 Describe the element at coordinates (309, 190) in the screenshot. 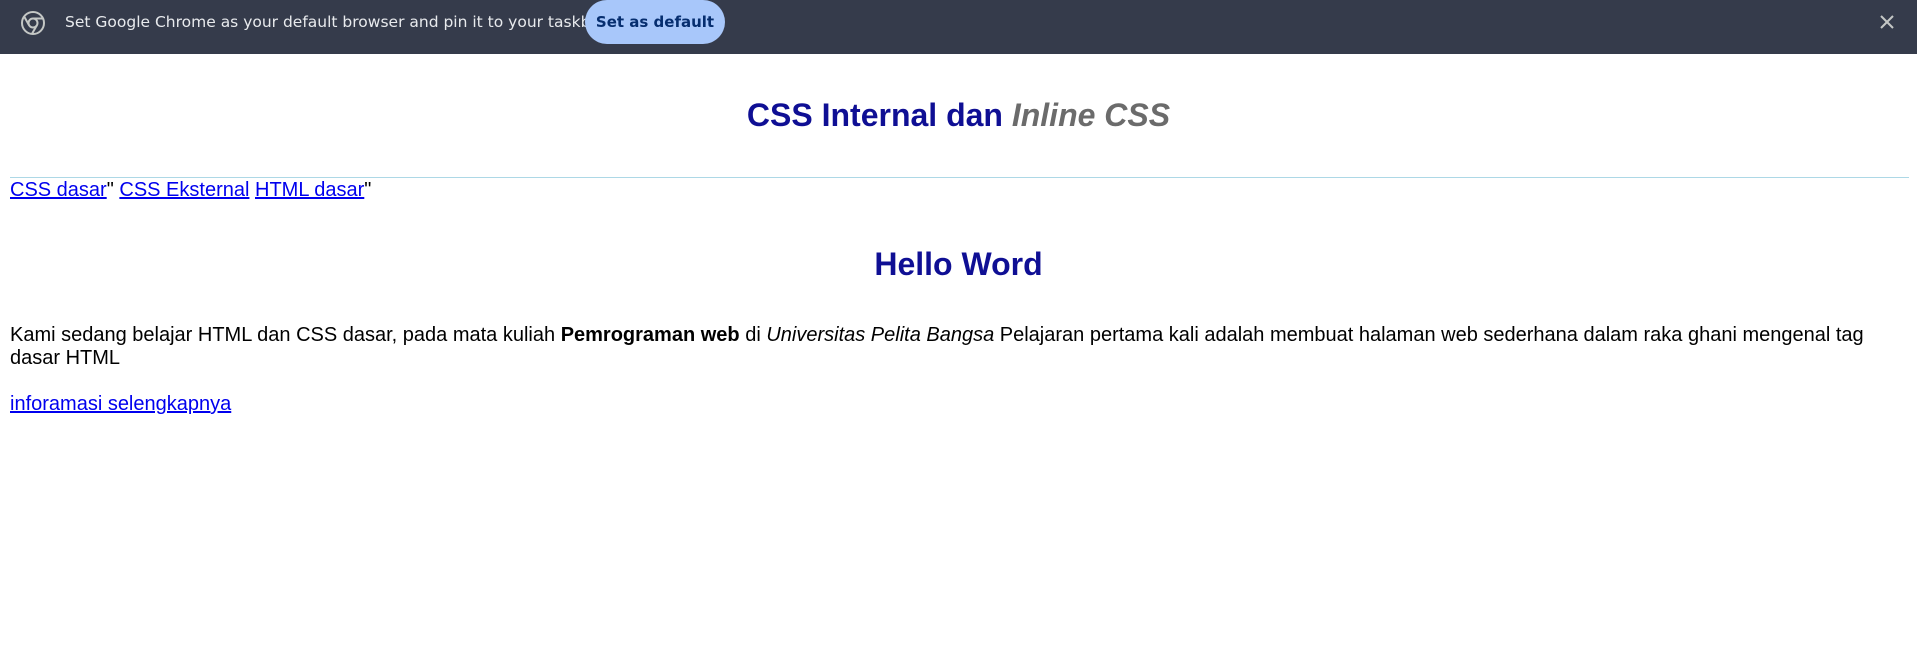

I see `nav-link-html-dasar: HTML dasar` at that location.